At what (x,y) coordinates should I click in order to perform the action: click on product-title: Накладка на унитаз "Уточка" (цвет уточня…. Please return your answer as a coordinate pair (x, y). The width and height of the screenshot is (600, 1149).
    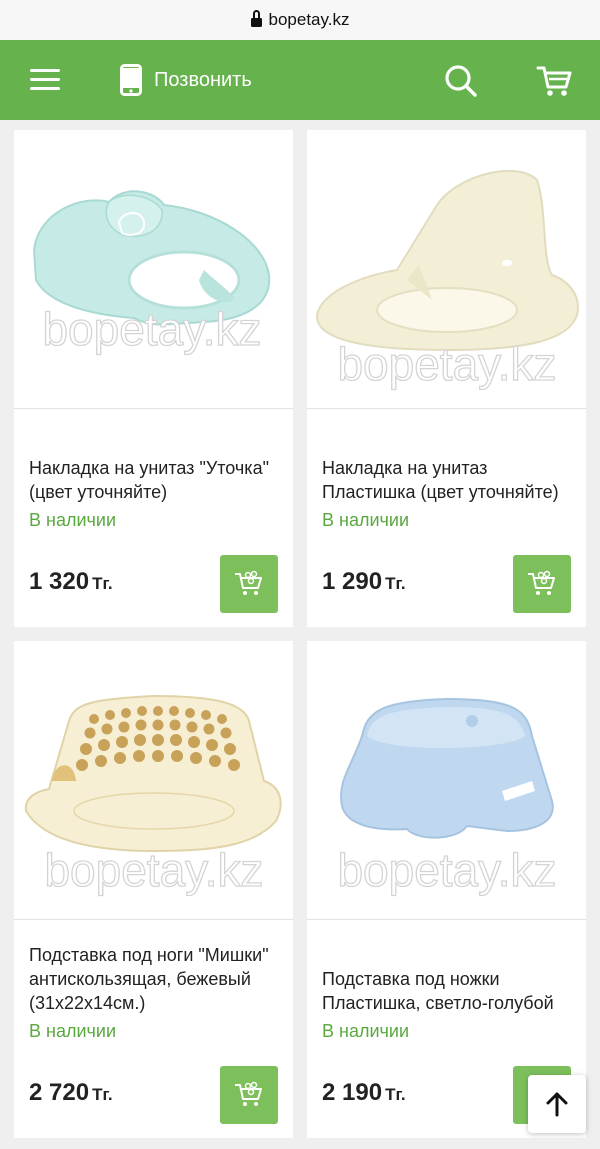
    Looking at the image, I should click on (156, 464).